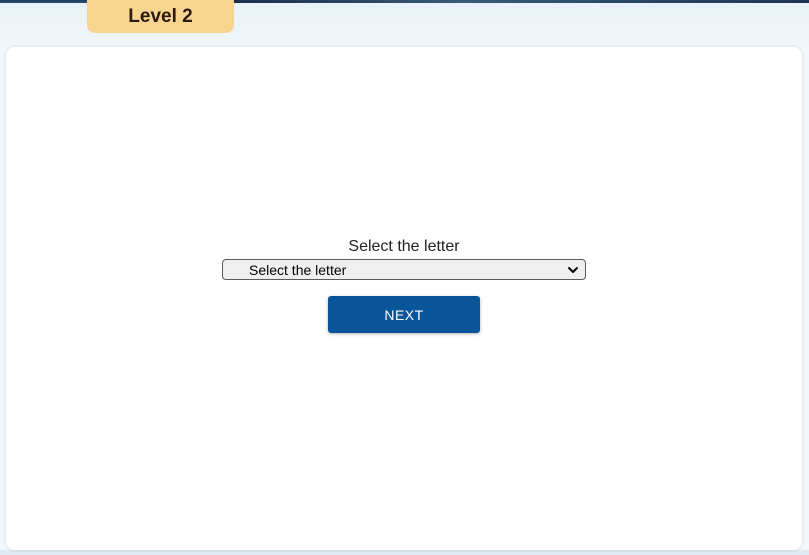 The width and height of the screenshot is (809, 555). I want to click on level-tab: Level 2, so click(160, 16).